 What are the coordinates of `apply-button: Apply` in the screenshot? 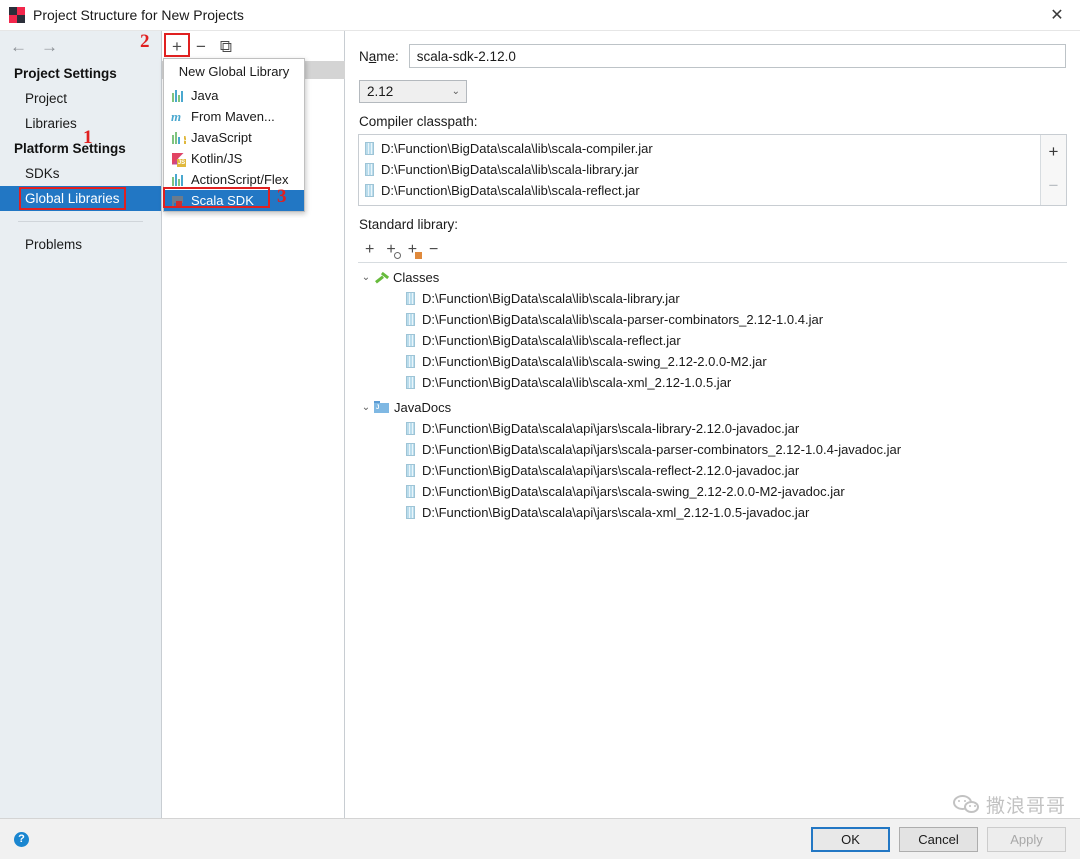 It's located at (1026, 839).